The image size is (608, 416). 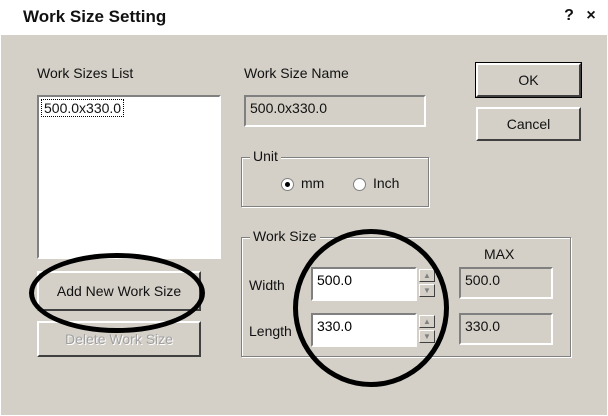 I want to click on unit-mm-label: mm, so click(x=312, y=183).